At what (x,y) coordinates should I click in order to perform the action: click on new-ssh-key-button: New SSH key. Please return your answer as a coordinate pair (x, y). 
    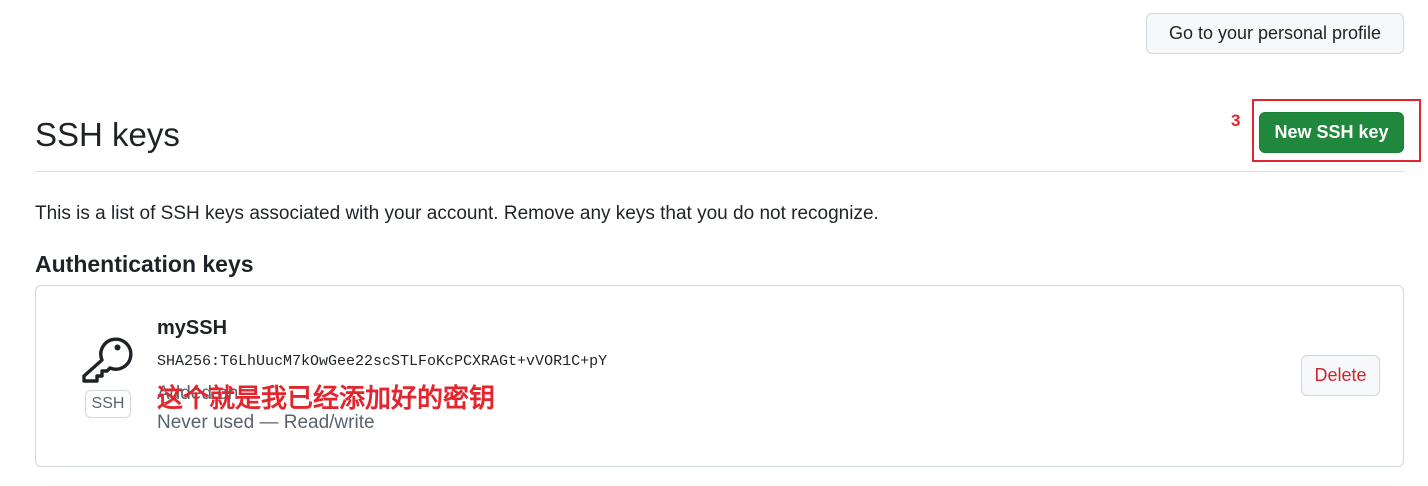
    Looking at the image, I should click on (1331, 132).